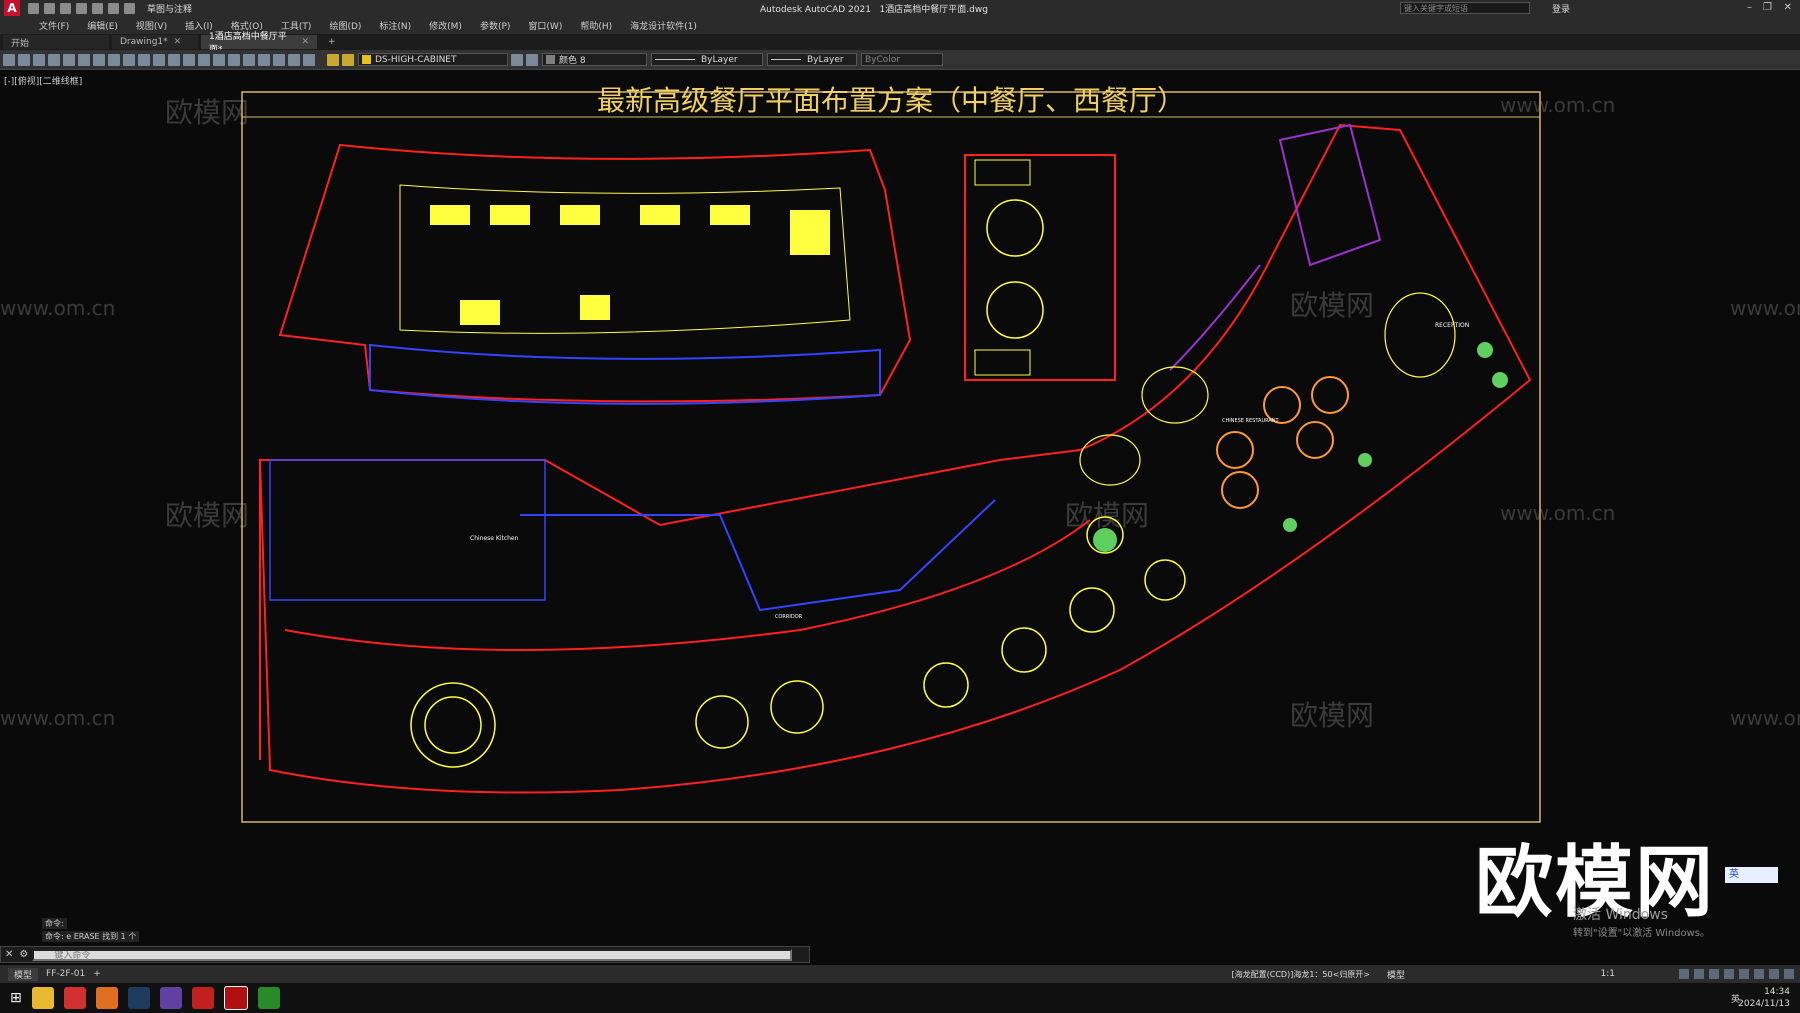  What do you see at coordinates (1767, 7) in the screenshot?
I see `restore-icon: ❐` at bounding box center [1767, 7].